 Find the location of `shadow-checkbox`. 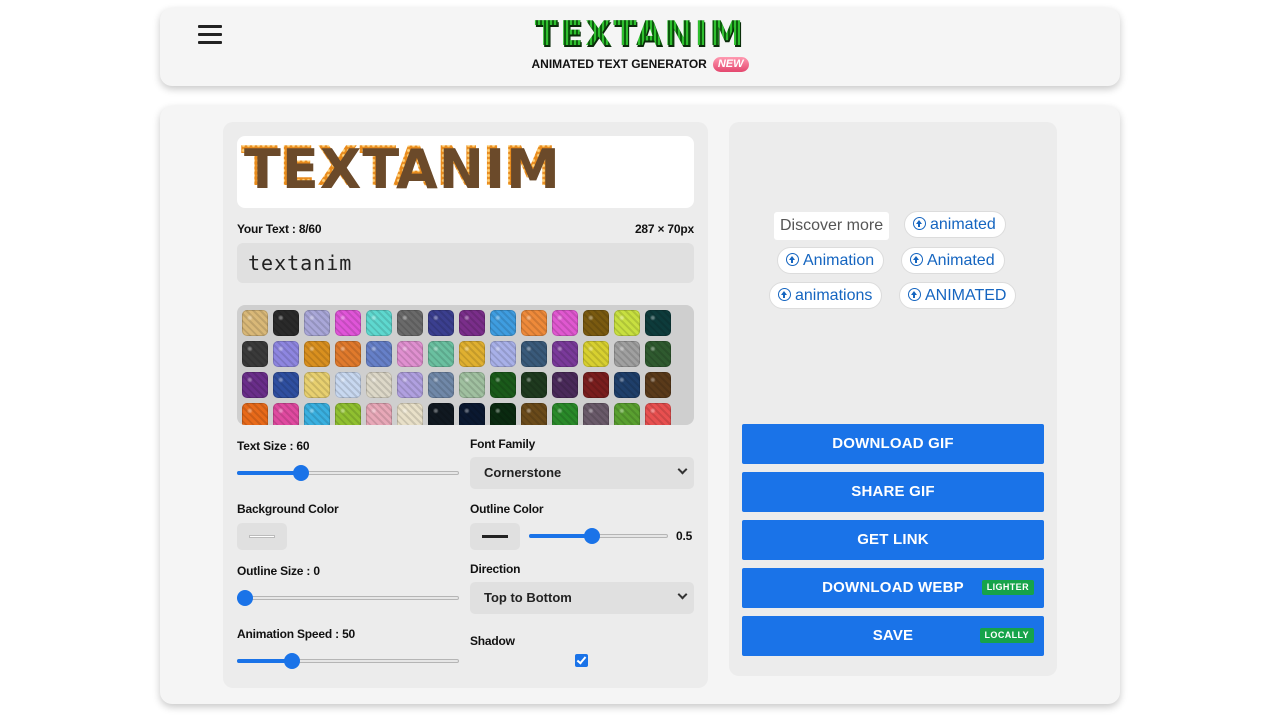

shadow-checkbox is located at coordinates (581, 660).